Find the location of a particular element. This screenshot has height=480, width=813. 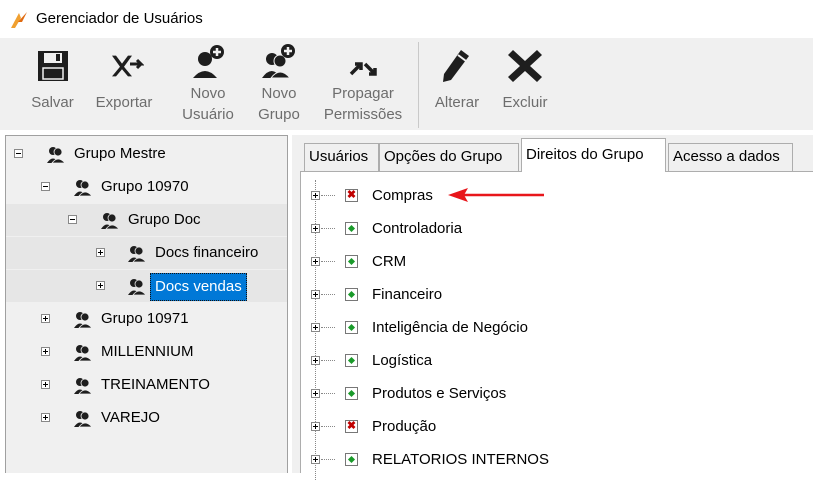

propagate-permissions-button: Propagar Permissões is located at coordinates (363, 84).